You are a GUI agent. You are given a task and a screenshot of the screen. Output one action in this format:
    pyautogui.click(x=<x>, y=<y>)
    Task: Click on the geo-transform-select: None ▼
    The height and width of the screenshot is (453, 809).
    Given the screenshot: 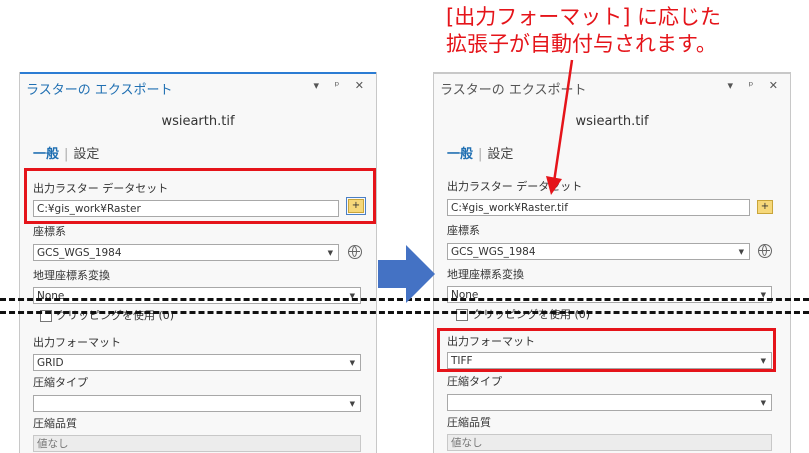 What is the action you would take?
    pyautogui.click(x=197, y=295)
    